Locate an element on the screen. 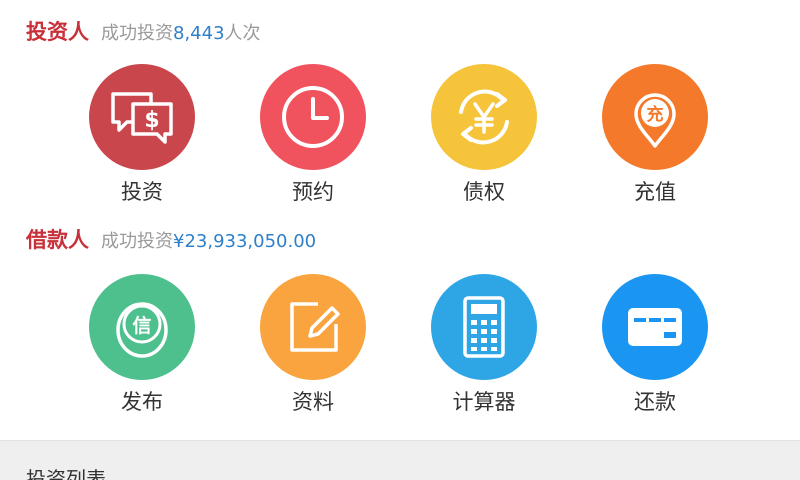 The height and width of the screenshot is (480, 800). calculator-label: 计算器 is located at coordinates (484, 402).